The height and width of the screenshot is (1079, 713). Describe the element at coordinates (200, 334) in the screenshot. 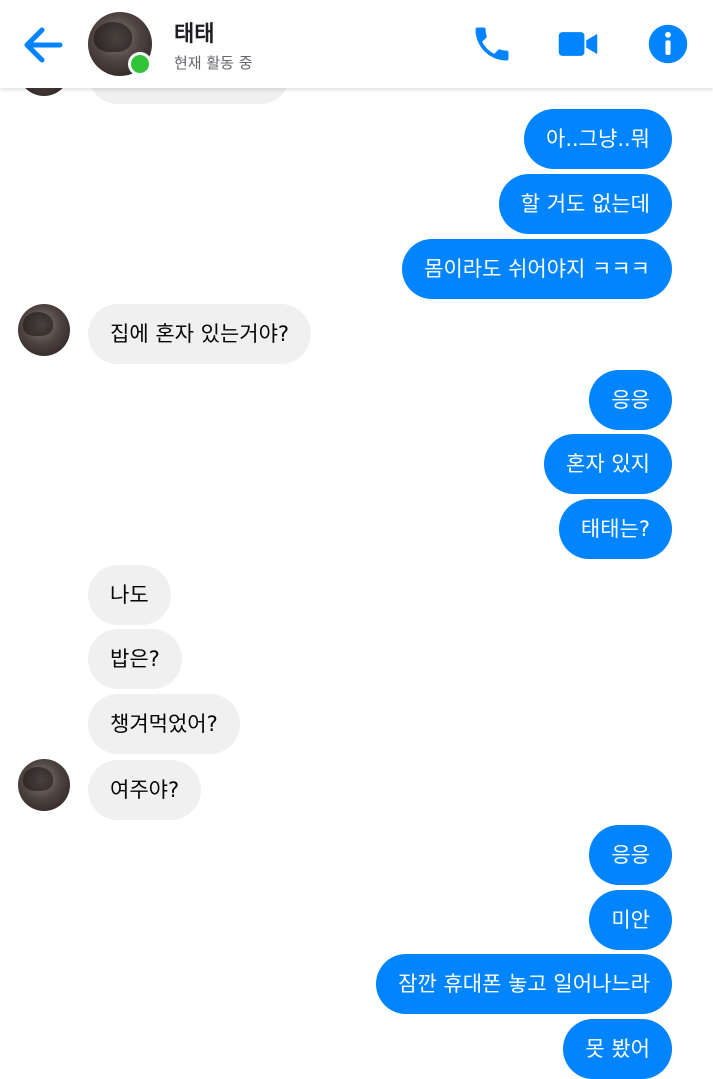

I see `message-bubble-incoming: 집에 혼자 있는거야?` at that location.